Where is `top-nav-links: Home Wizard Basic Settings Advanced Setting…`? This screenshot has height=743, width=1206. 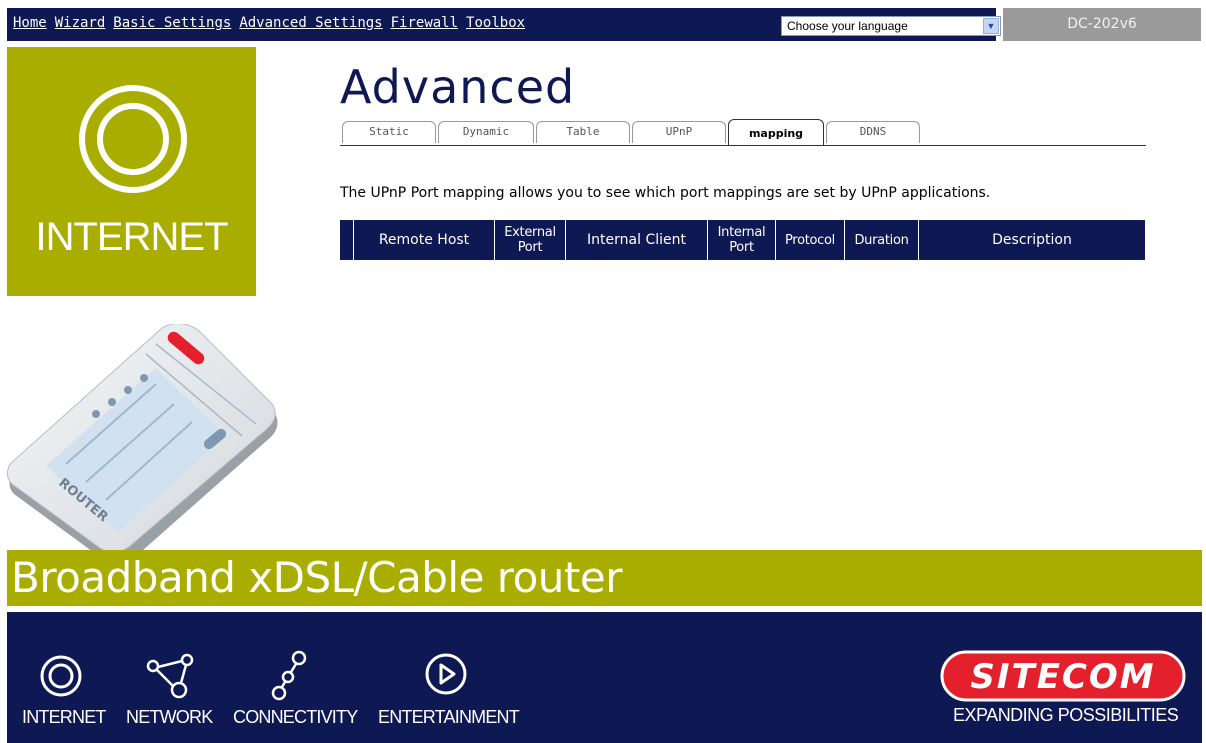
top-nav-links: Home Wizard Basic Settings Advanced Setting… is located at coordinates (273, 23).